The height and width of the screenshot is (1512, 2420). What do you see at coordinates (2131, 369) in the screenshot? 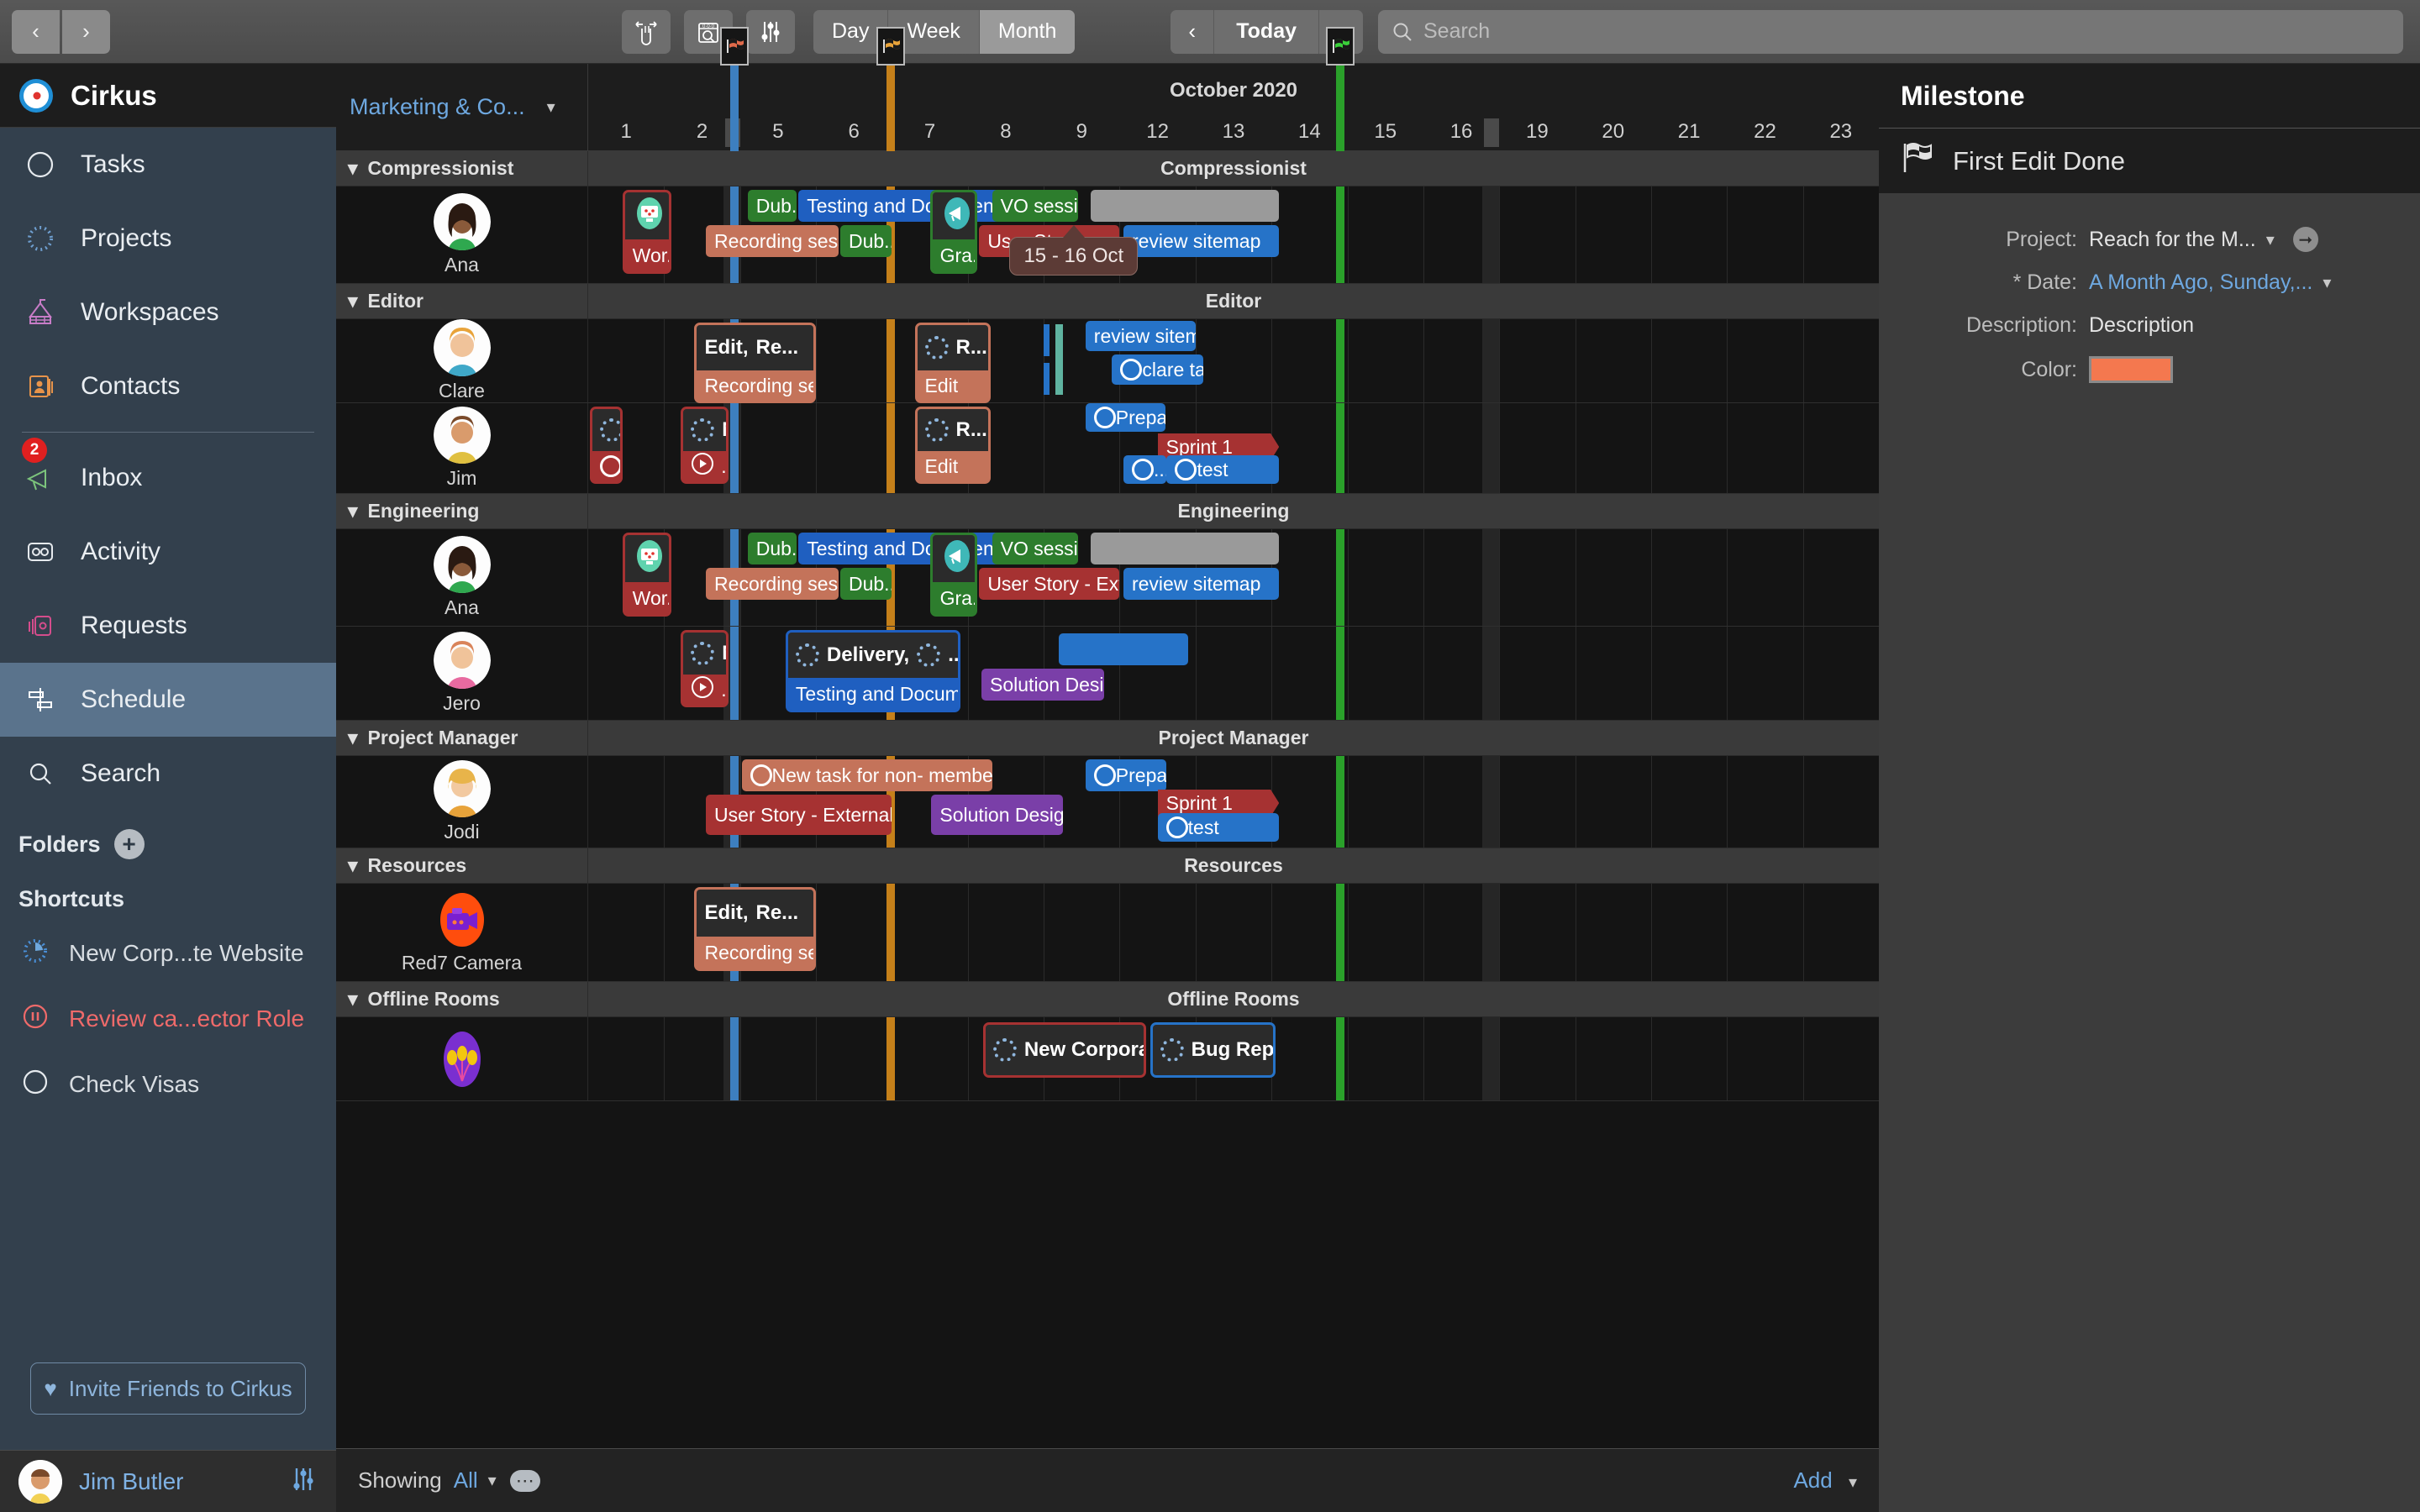
I see `color-swatch` at bounding box center [2131, 369].